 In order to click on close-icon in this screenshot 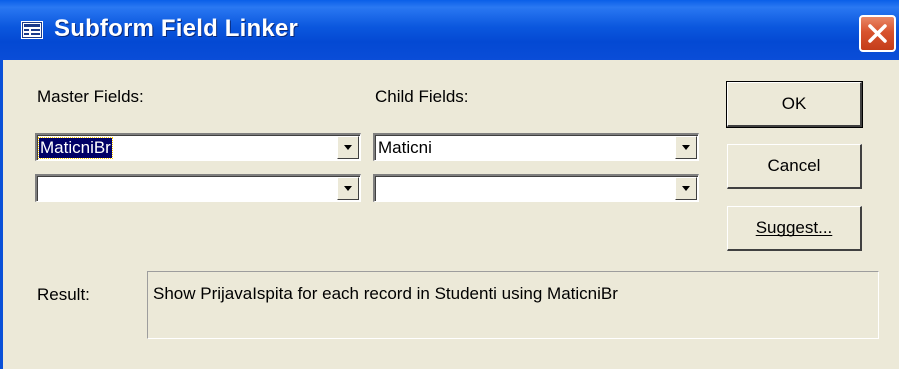, I will do `click(877, 33)`.